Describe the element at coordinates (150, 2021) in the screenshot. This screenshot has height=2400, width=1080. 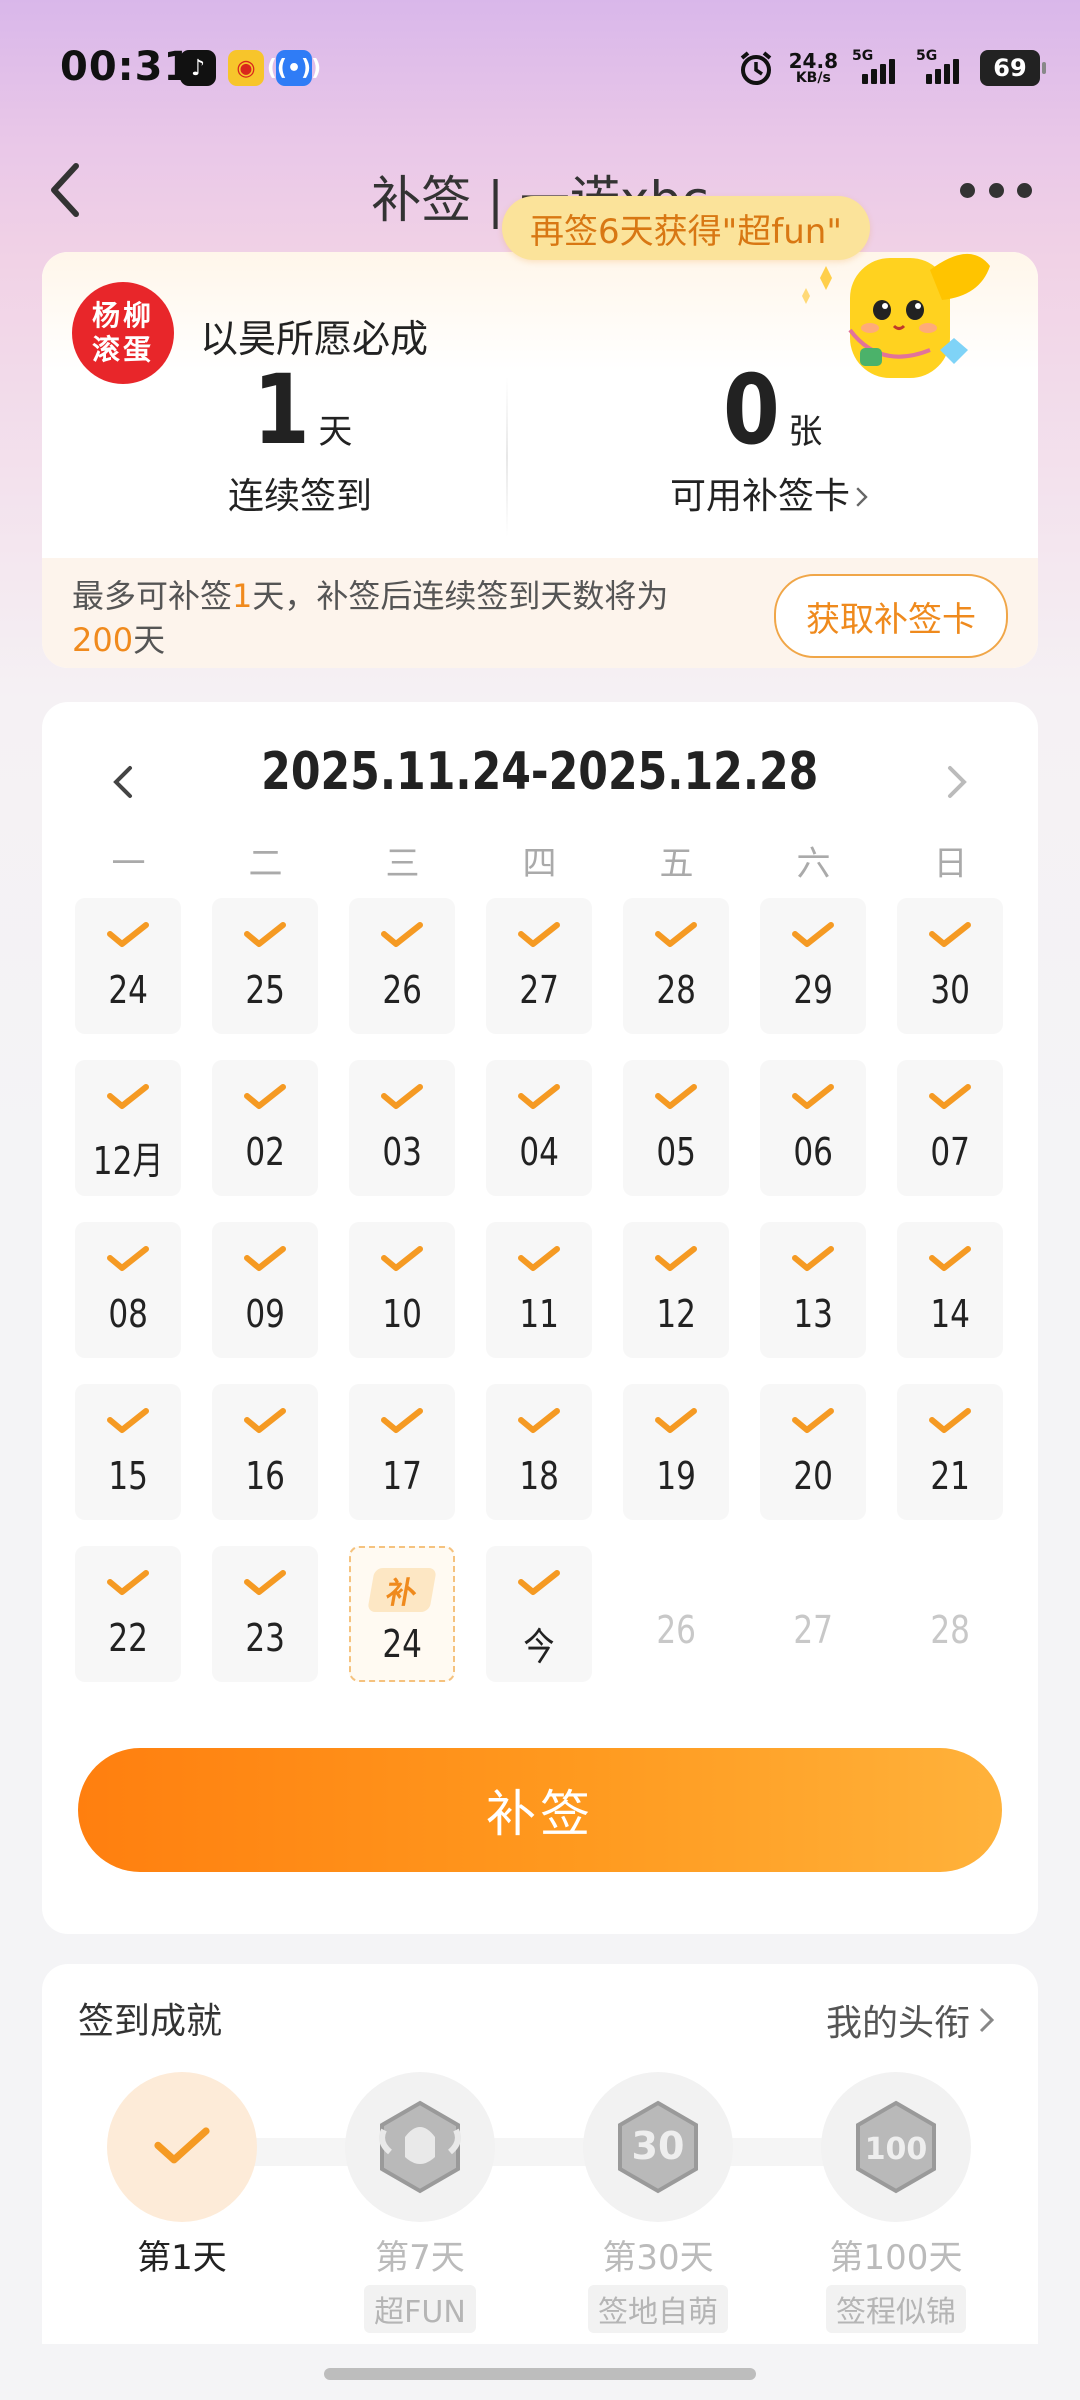
I see `achievement-title: 签到成就` at that location.